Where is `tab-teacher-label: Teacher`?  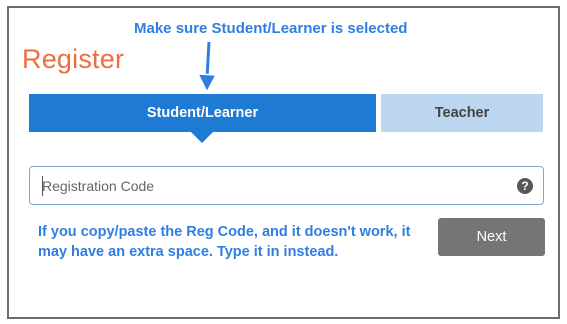
tab-teacher-label: Teacher is located at coordinates (462, 113).